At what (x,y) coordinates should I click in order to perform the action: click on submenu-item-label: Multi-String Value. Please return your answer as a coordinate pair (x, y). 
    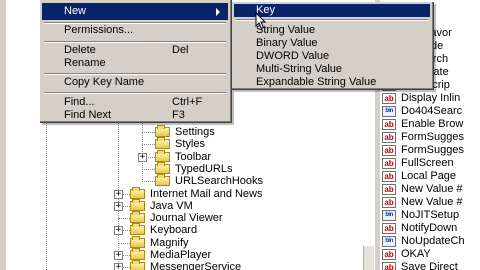
    Looking at the image, I should click on (299, 69).